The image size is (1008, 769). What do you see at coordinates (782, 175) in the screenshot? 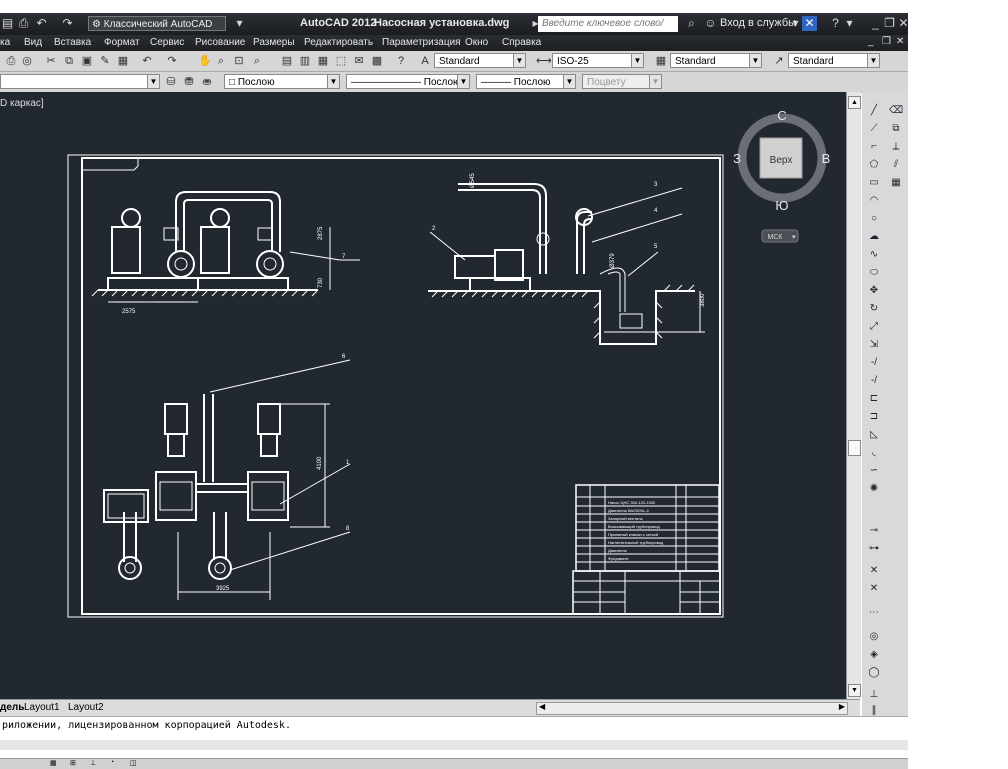
I see `viewcube: Верх С Ю В З МСК ▾` at bounding box center [782, 175].